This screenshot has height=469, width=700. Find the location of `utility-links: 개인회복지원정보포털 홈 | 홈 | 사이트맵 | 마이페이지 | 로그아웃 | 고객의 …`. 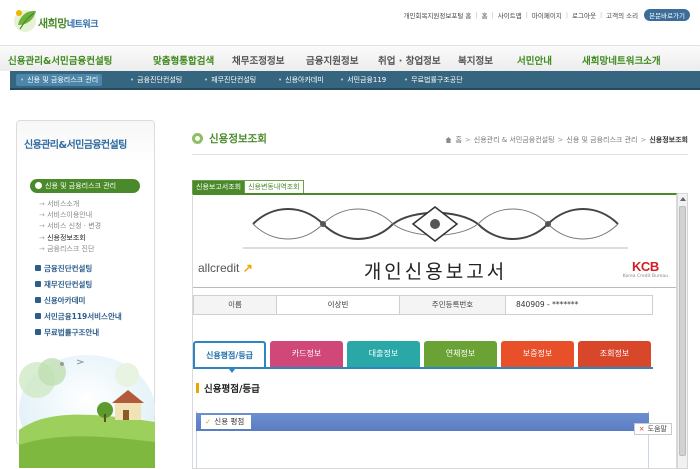

utility-links: 개인회복지원정보포털 홈 | 홈 | 사이트맵 | 마이페이지 | 로그아웃 | 고객의 … is located at coordinates (547, 15).